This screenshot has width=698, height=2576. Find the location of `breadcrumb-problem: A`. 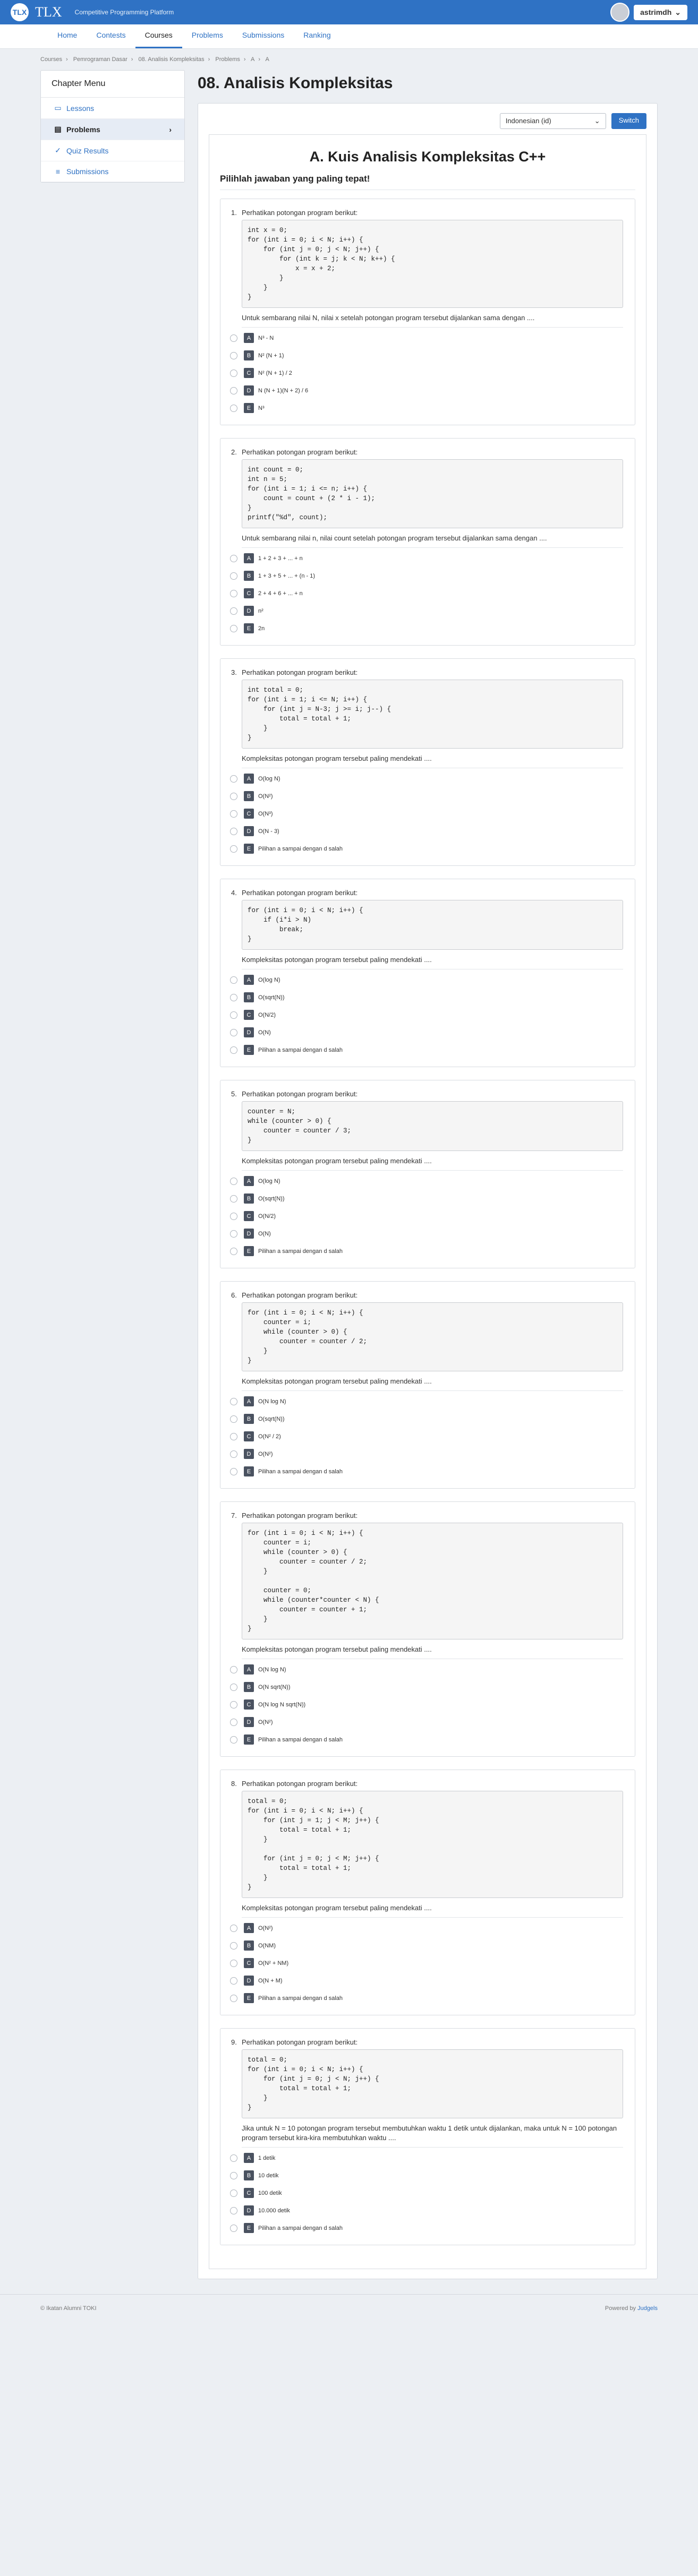

breadcrumb-problem: A is located at coordinates (252, 60).